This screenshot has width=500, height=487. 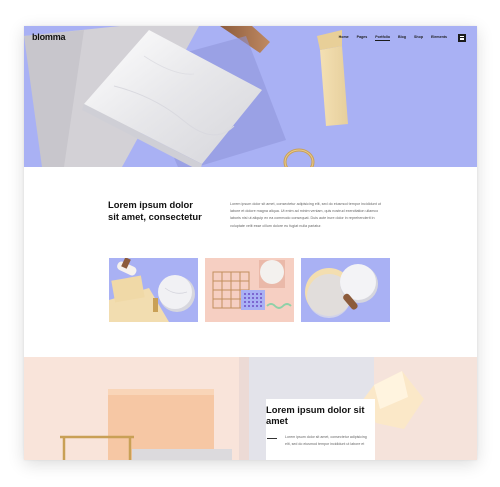 What do you see at coordinates (402, 38) in the screenshot?
I see `nav-item-blog: Blog` at bounding box center [402, 38].